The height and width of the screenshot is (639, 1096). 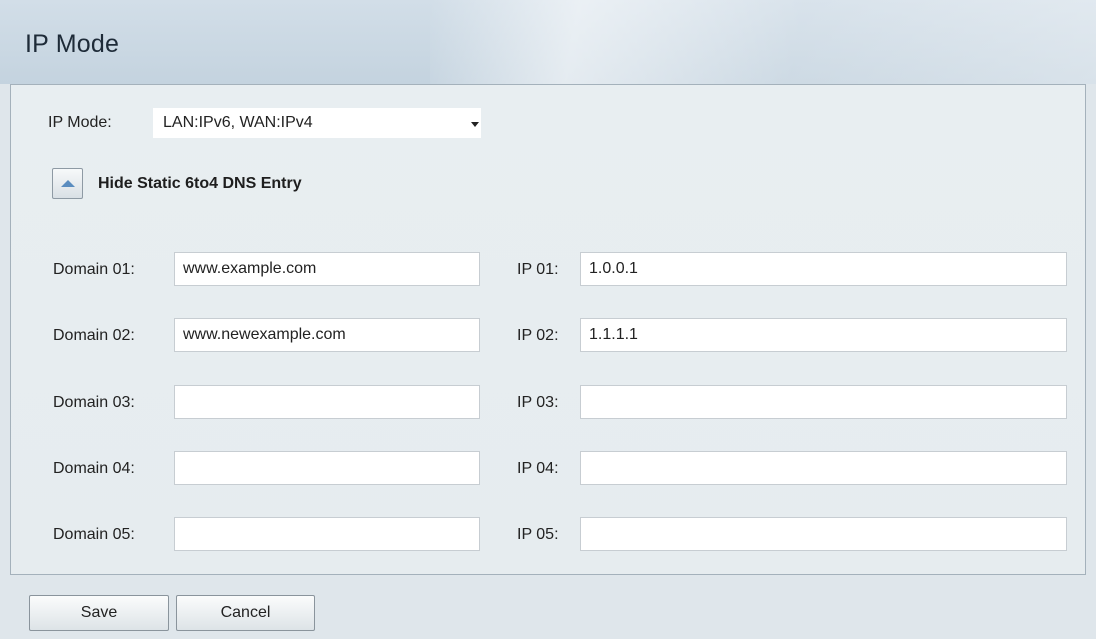 I want to click on collapse-dns-entry-button, so click(x=67, y=183).